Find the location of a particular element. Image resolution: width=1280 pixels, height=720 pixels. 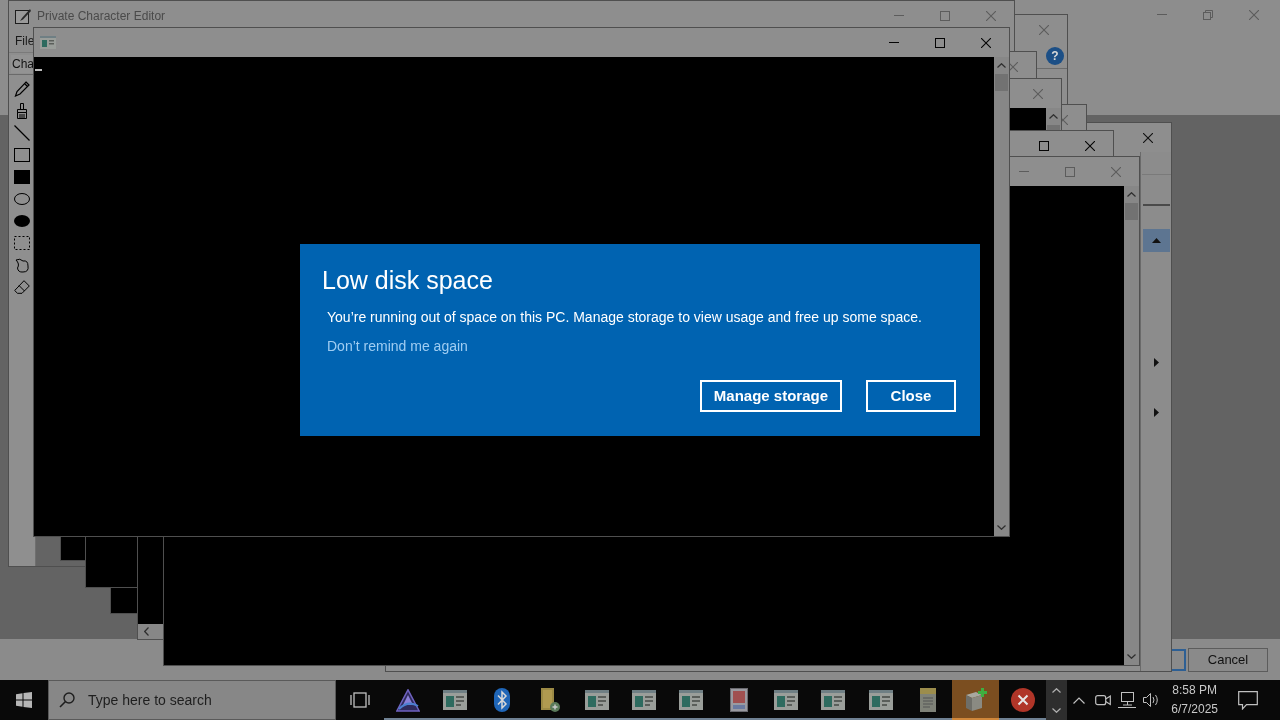

clock-time: 8:58 PM is located at coordinates (1194, 690).